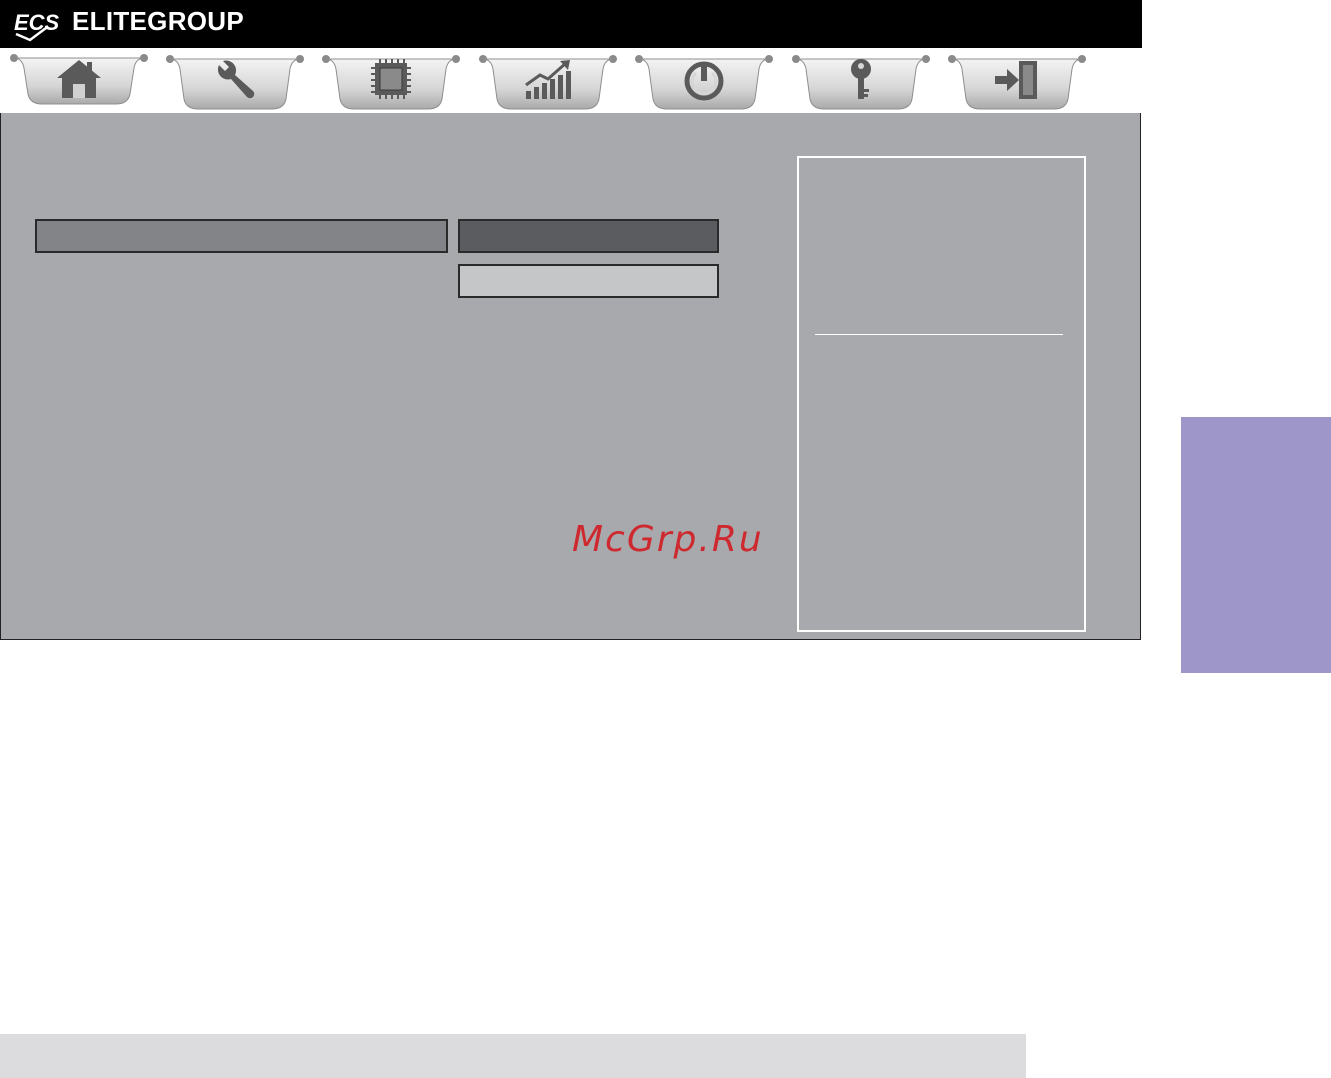 This screenshot has height=1078, width=1331. I want to click on help-panel, so click(941, 394).